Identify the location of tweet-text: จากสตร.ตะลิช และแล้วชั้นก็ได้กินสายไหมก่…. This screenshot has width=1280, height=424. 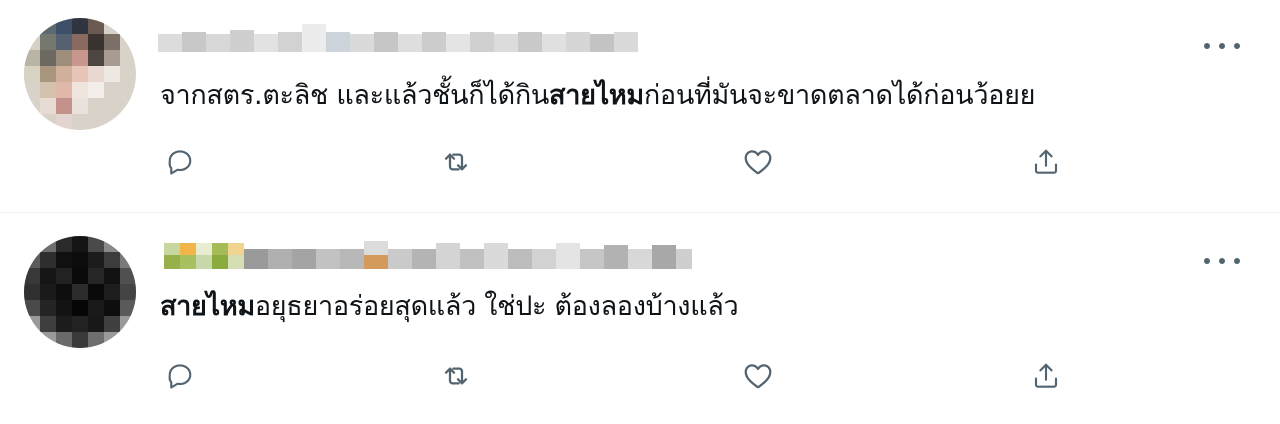
(598, 95).